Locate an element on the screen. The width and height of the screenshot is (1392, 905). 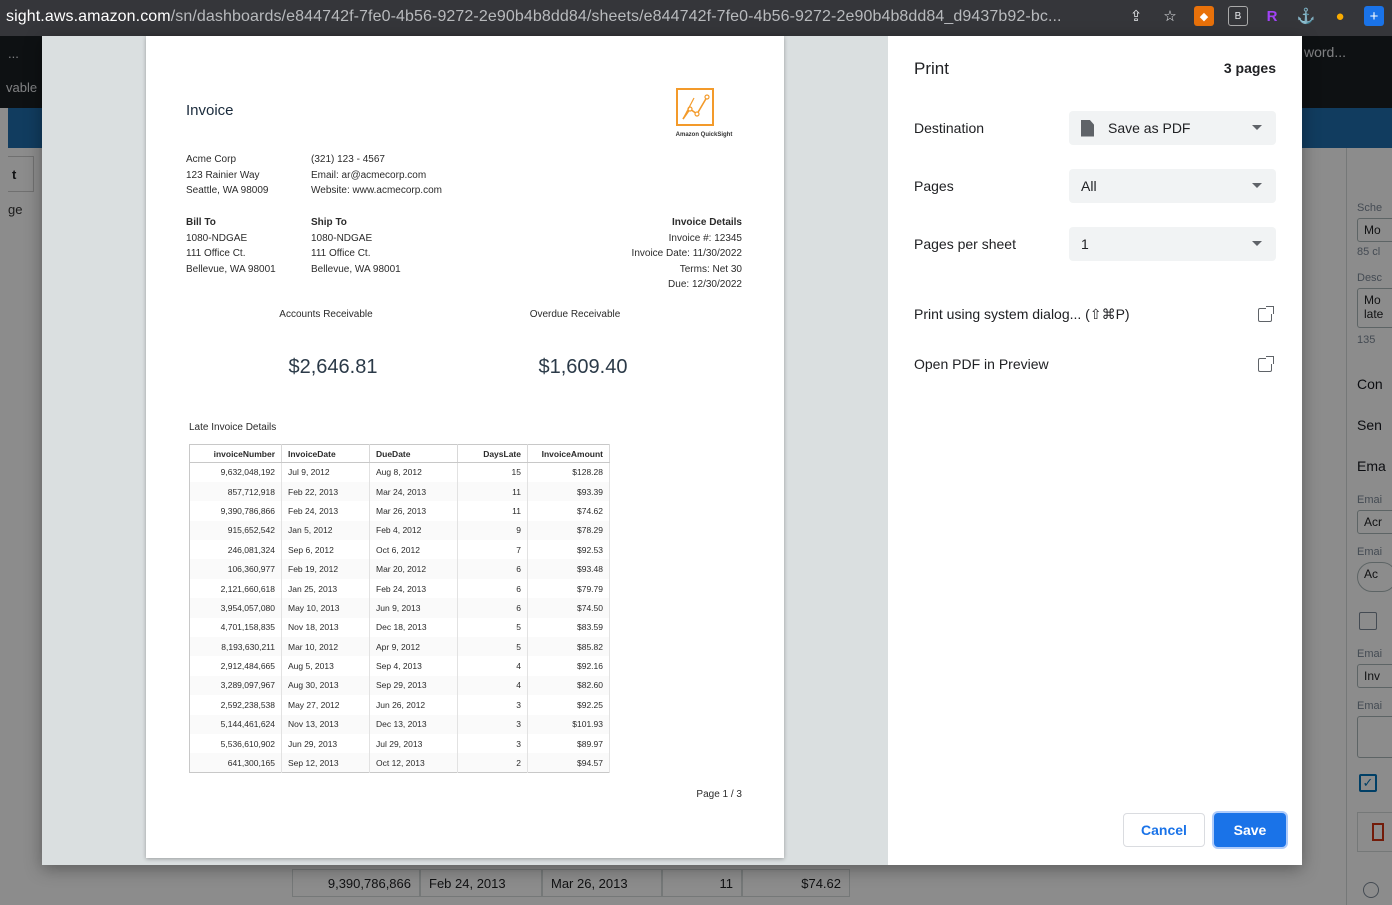
table-cell: 641,300,165 is located at coordinates (235, 763).